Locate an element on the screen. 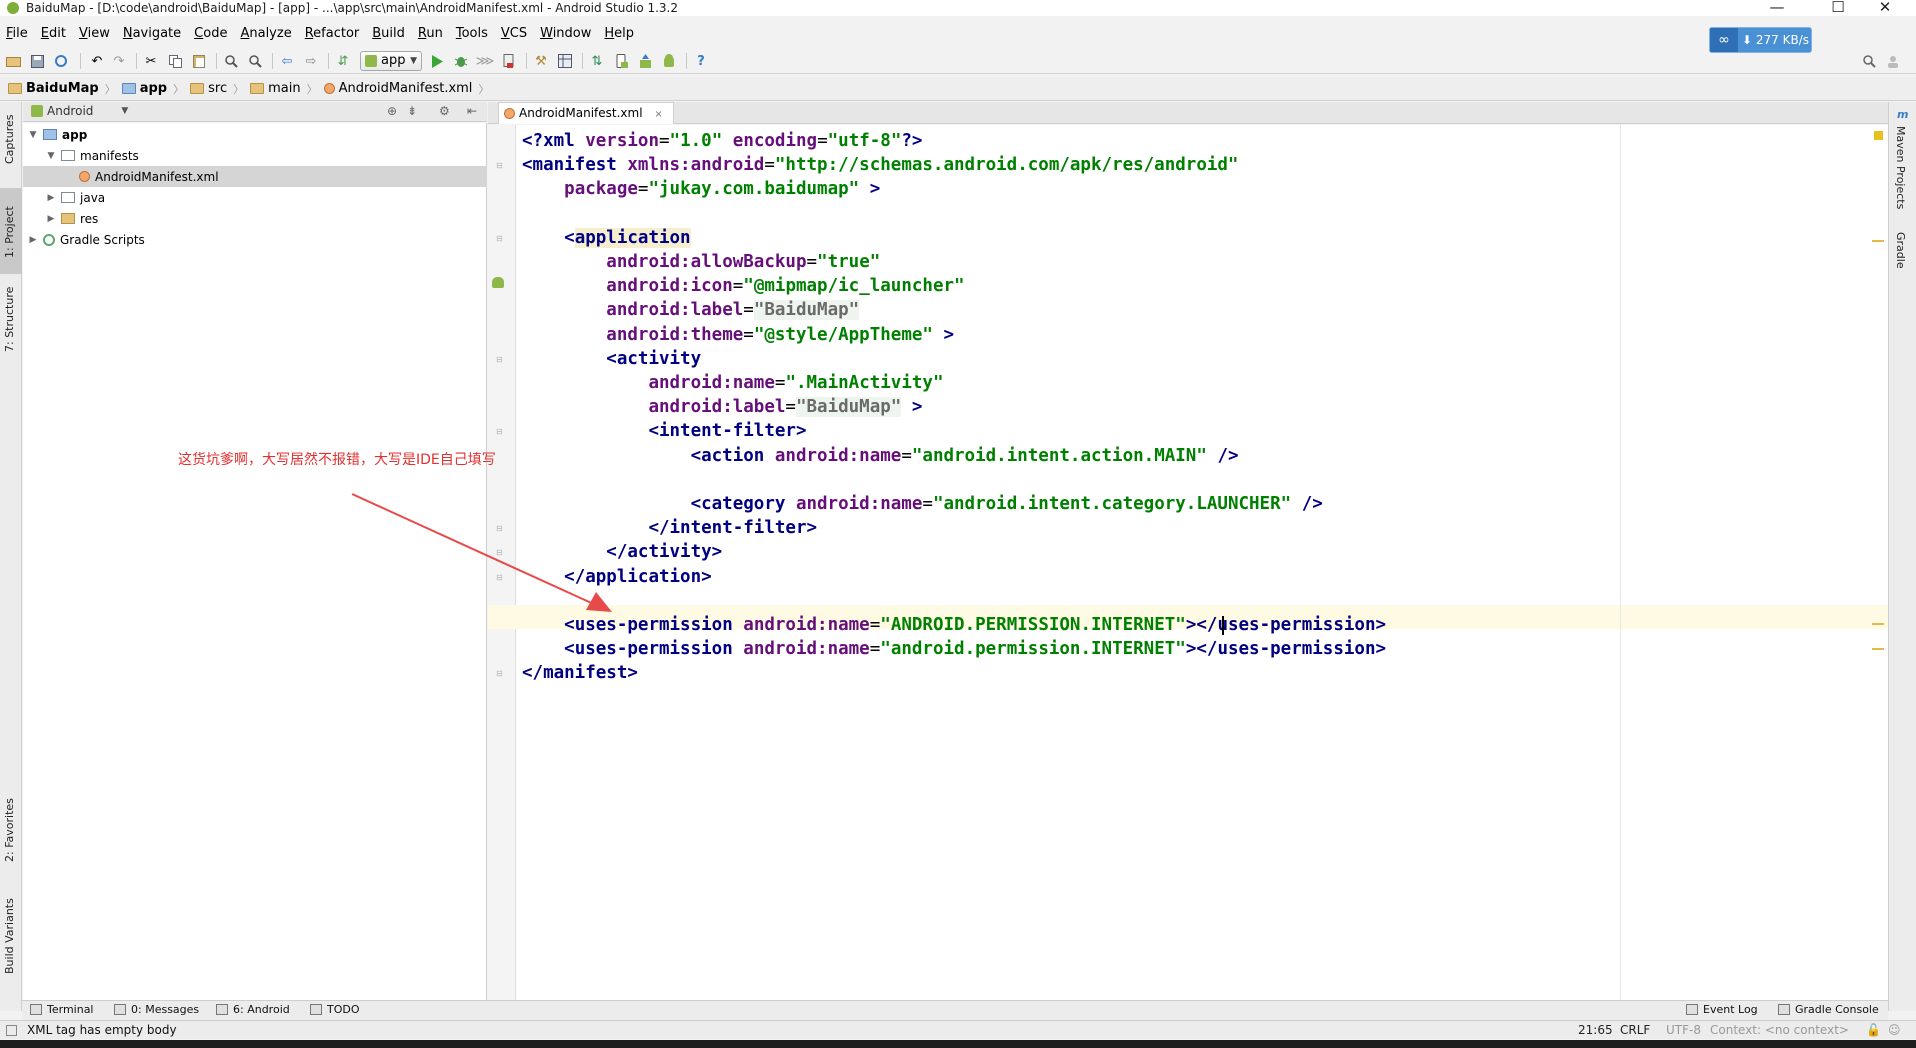 The width and height of the screenshot is (1916, 1048). inspector-icon: ☺ is located at coordinates (1894, 1030).